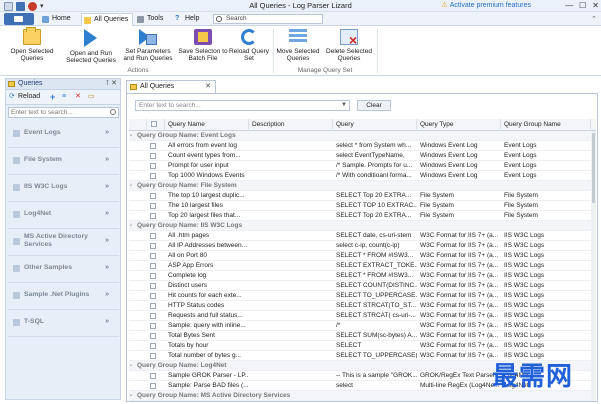 The width and height of the screenshot is (601, 404). I want to click on column-header-description: Description, so click(291, 125).